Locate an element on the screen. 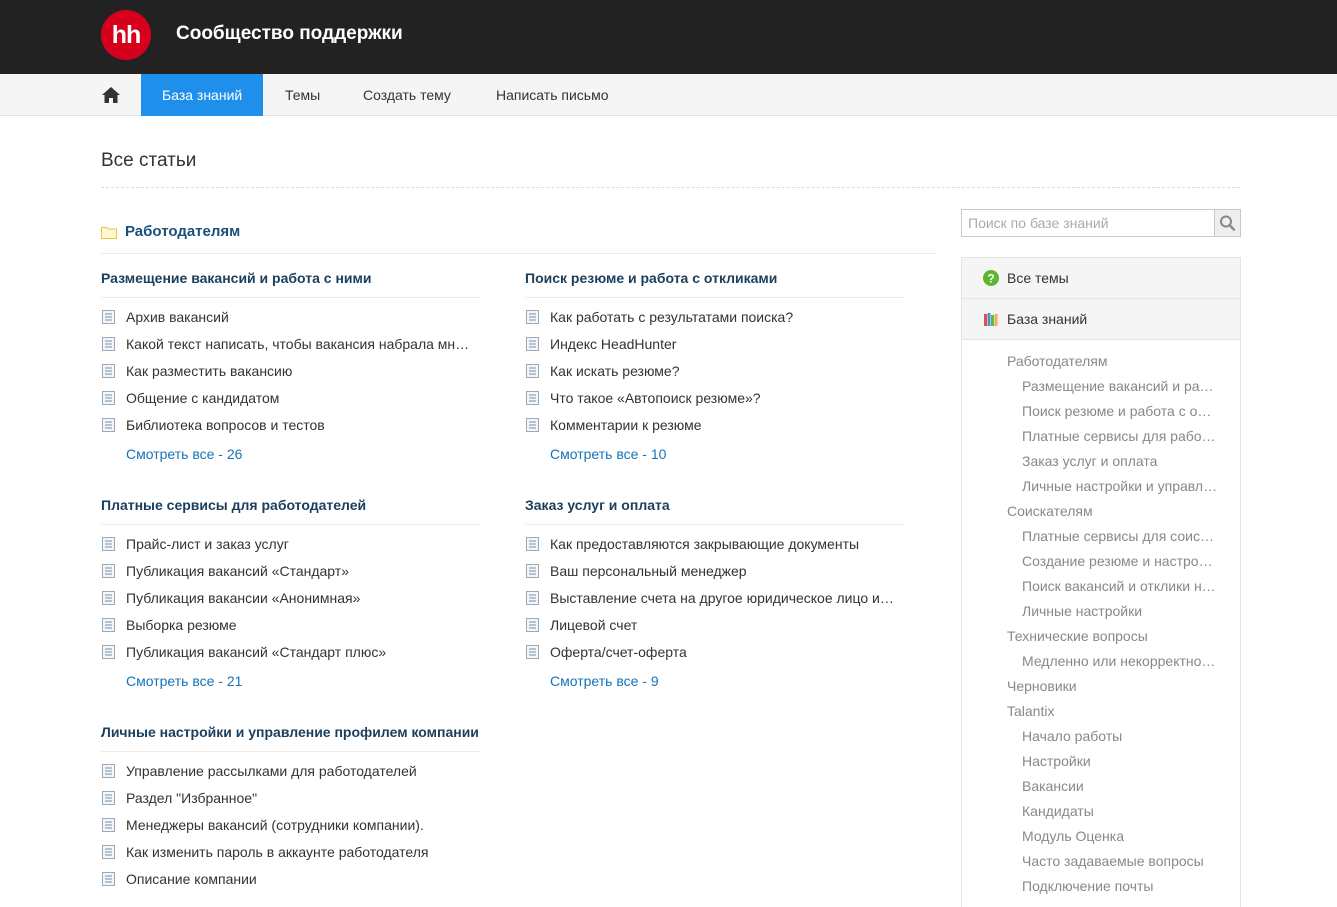  sidebar-all-topics: ? Все темы is located at coordinates (1101, 278).